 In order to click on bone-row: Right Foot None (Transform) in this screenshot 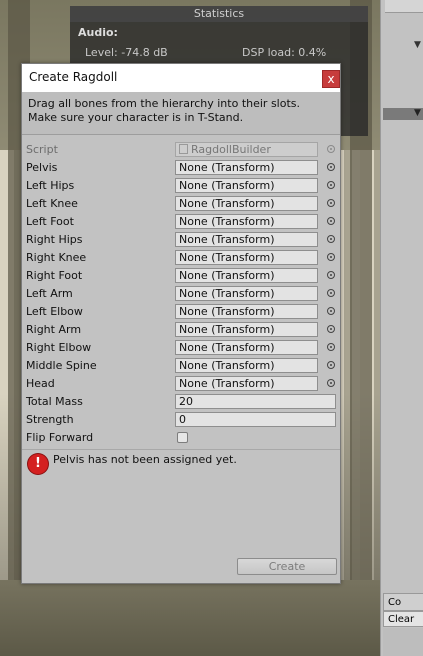, I will do `click(181, 276)`.